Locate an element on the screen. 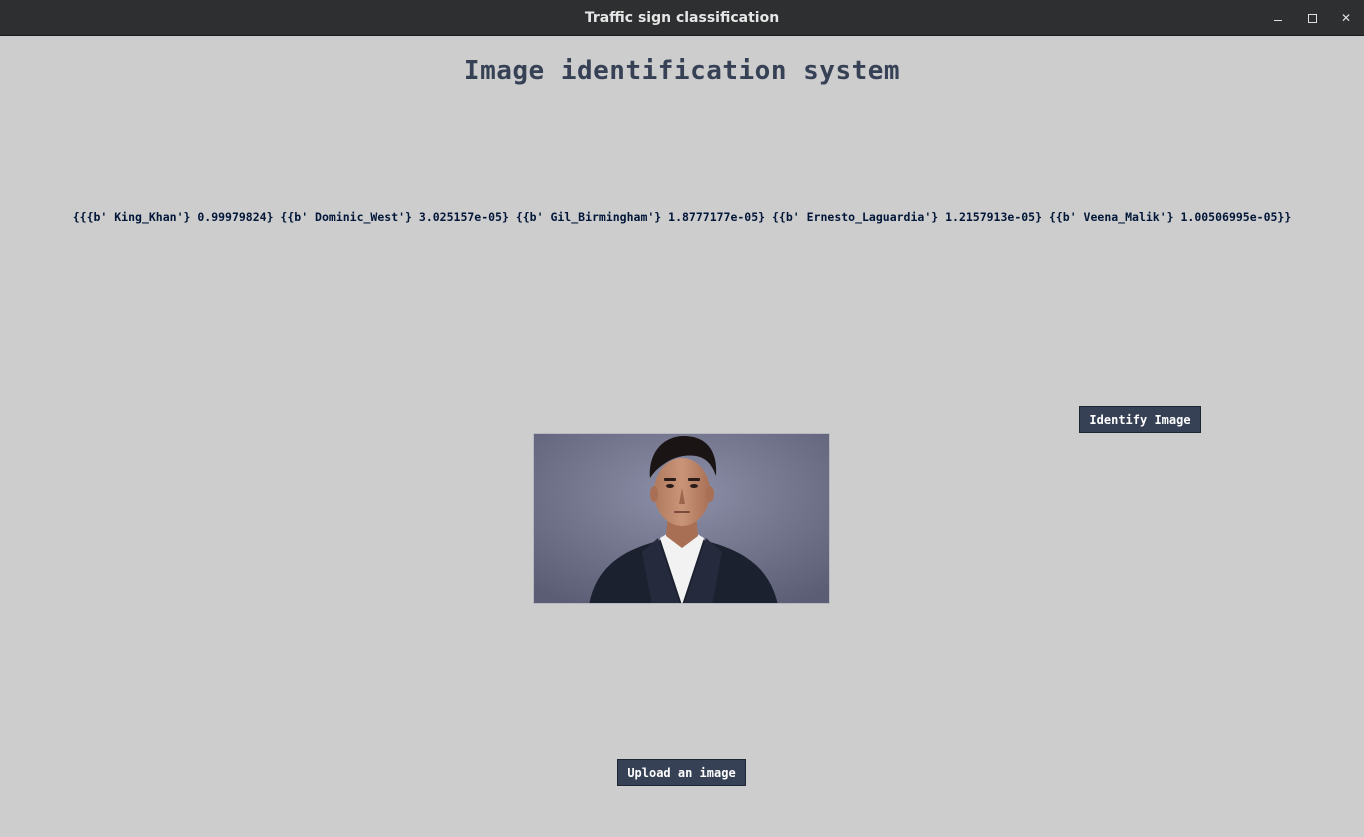  close-icon: ✕ is located at coordinates (1346, 18).